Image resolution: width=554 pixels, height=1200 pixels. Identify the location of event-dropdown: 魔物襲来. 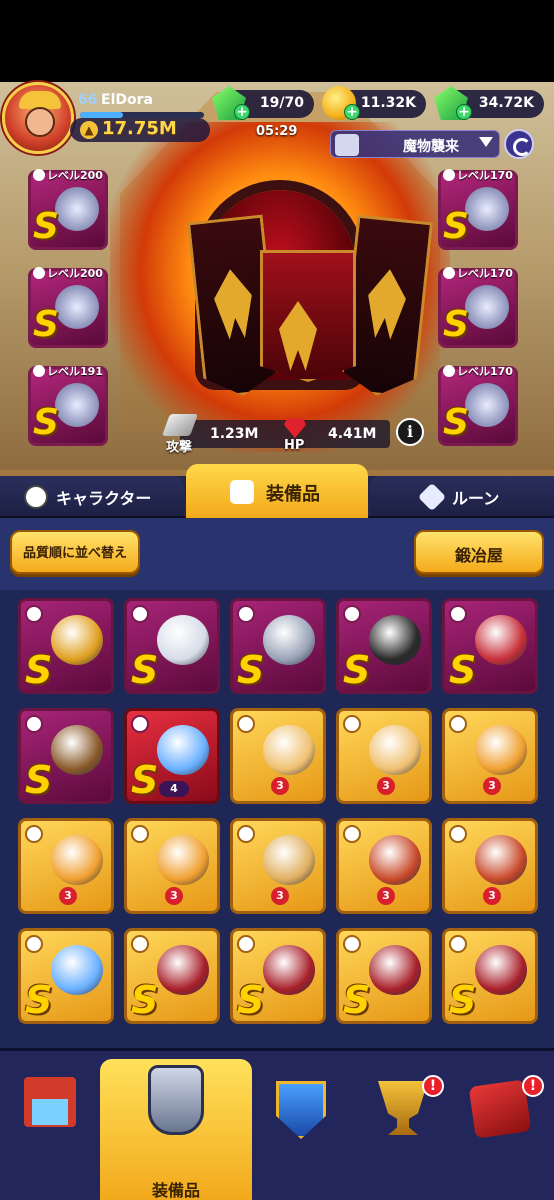
(415, 144).